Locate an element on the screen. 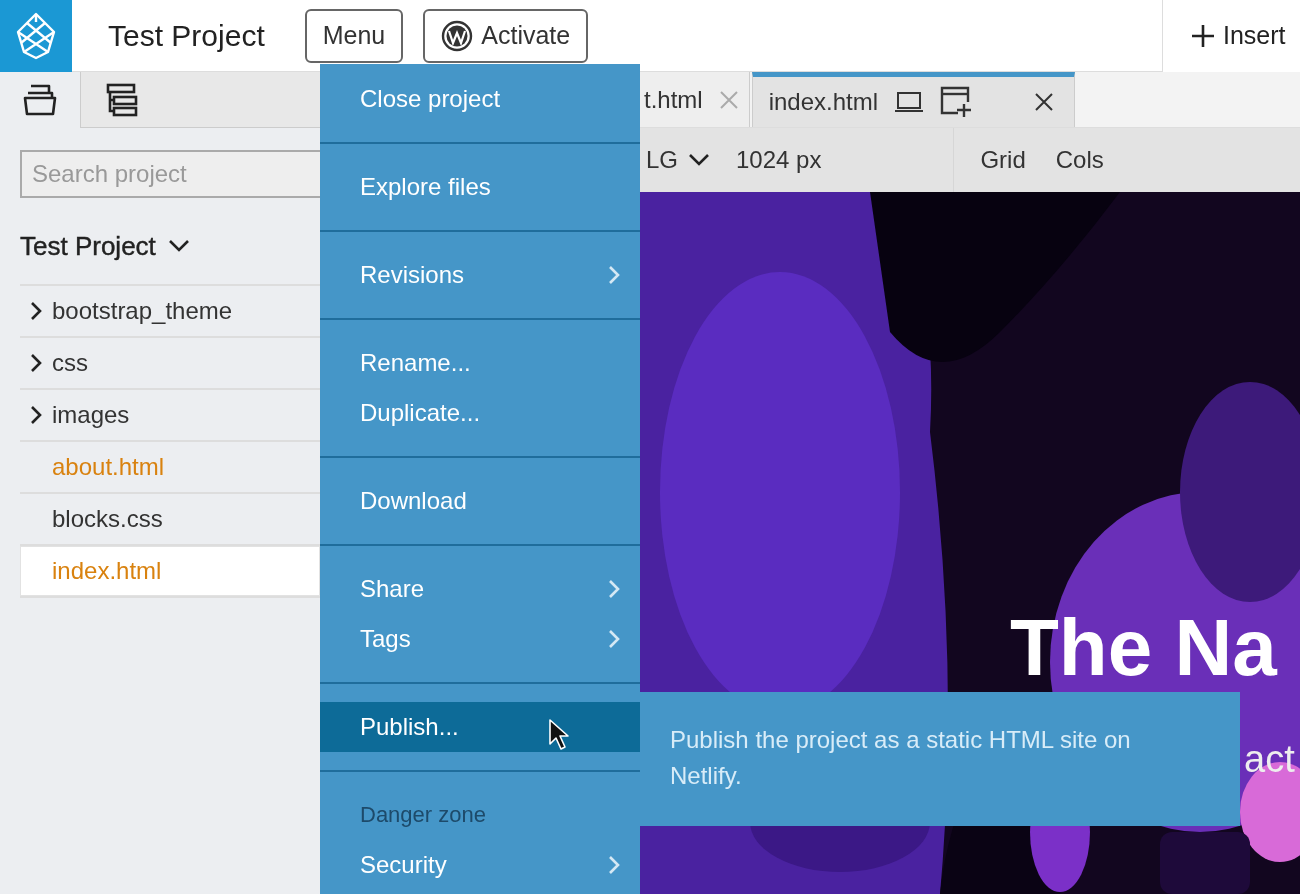 The image size is (1300, 894). activate-button: Activate is located at coordinates (506, 35).